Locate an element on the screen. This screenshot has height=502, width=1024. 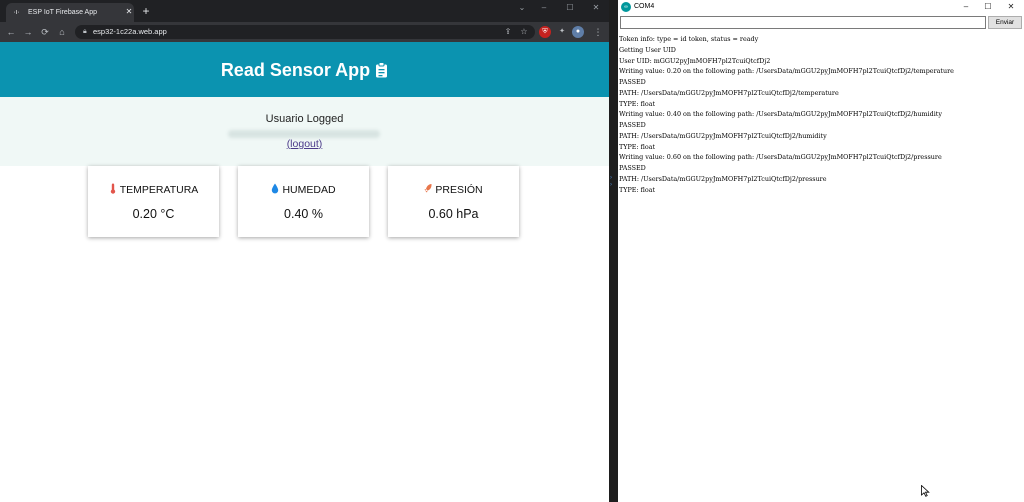
browser-tab: ·ı· ESP IoT Firebase App ✕ is located at coordinates (70, 12).